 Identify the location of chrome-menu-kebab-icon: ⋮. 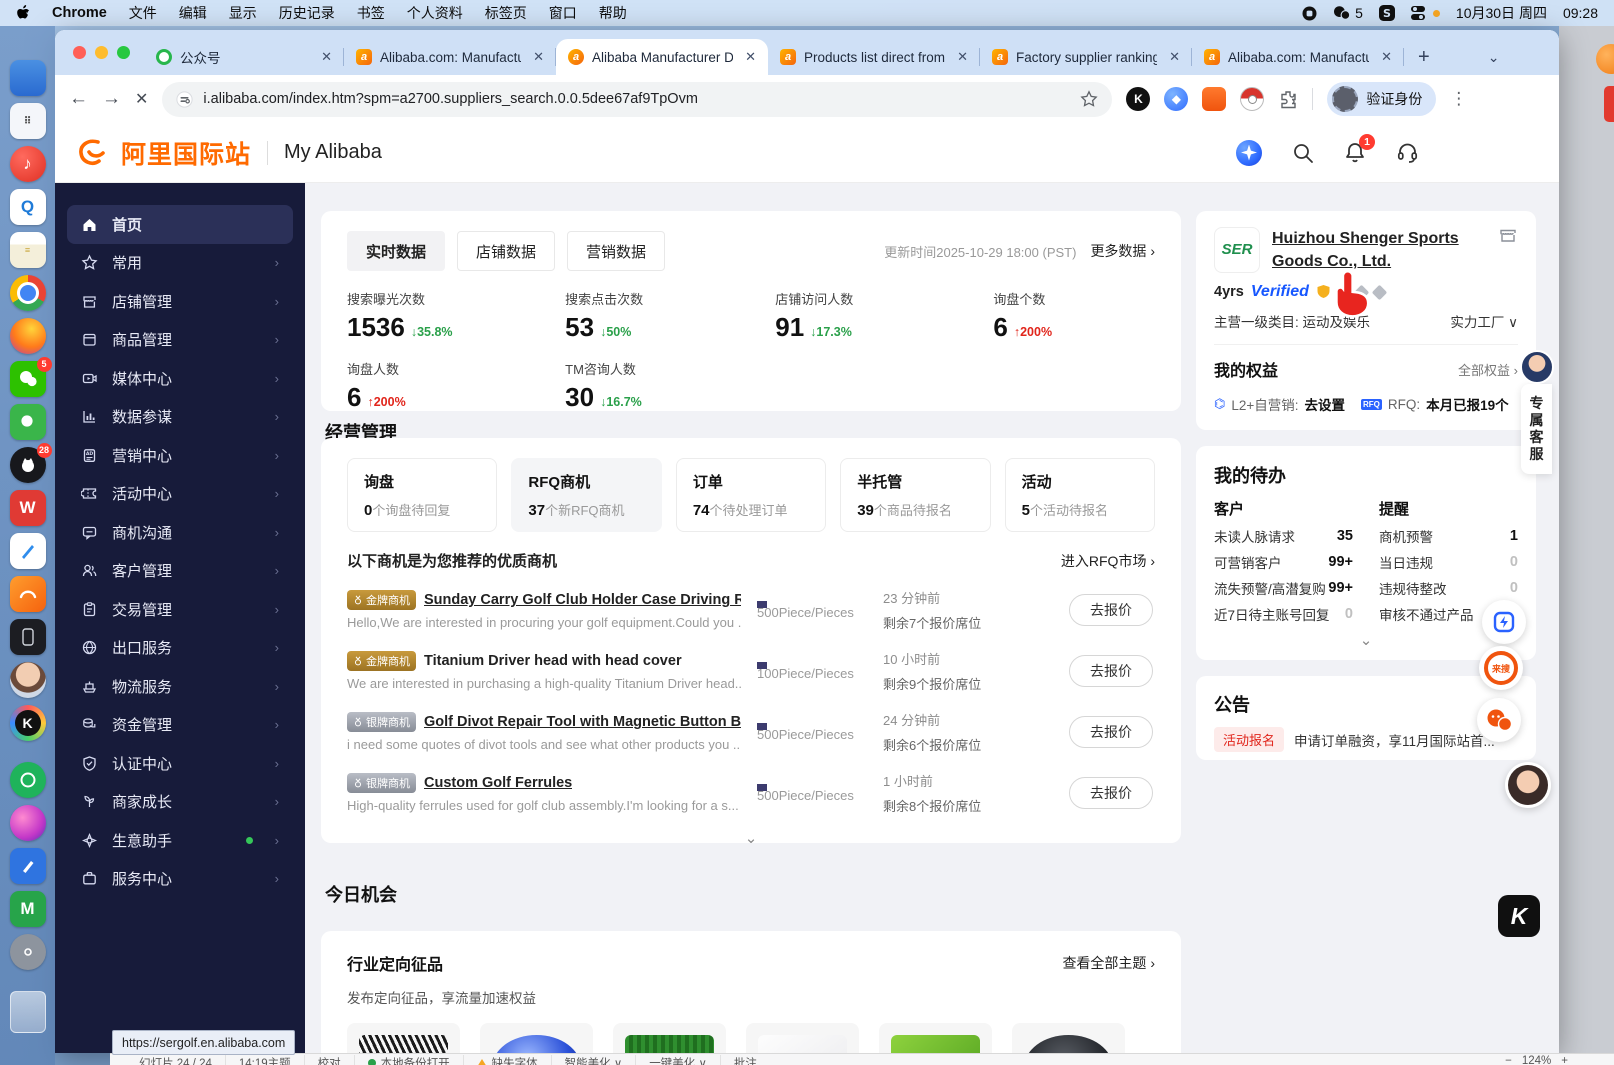
(1458, 99).